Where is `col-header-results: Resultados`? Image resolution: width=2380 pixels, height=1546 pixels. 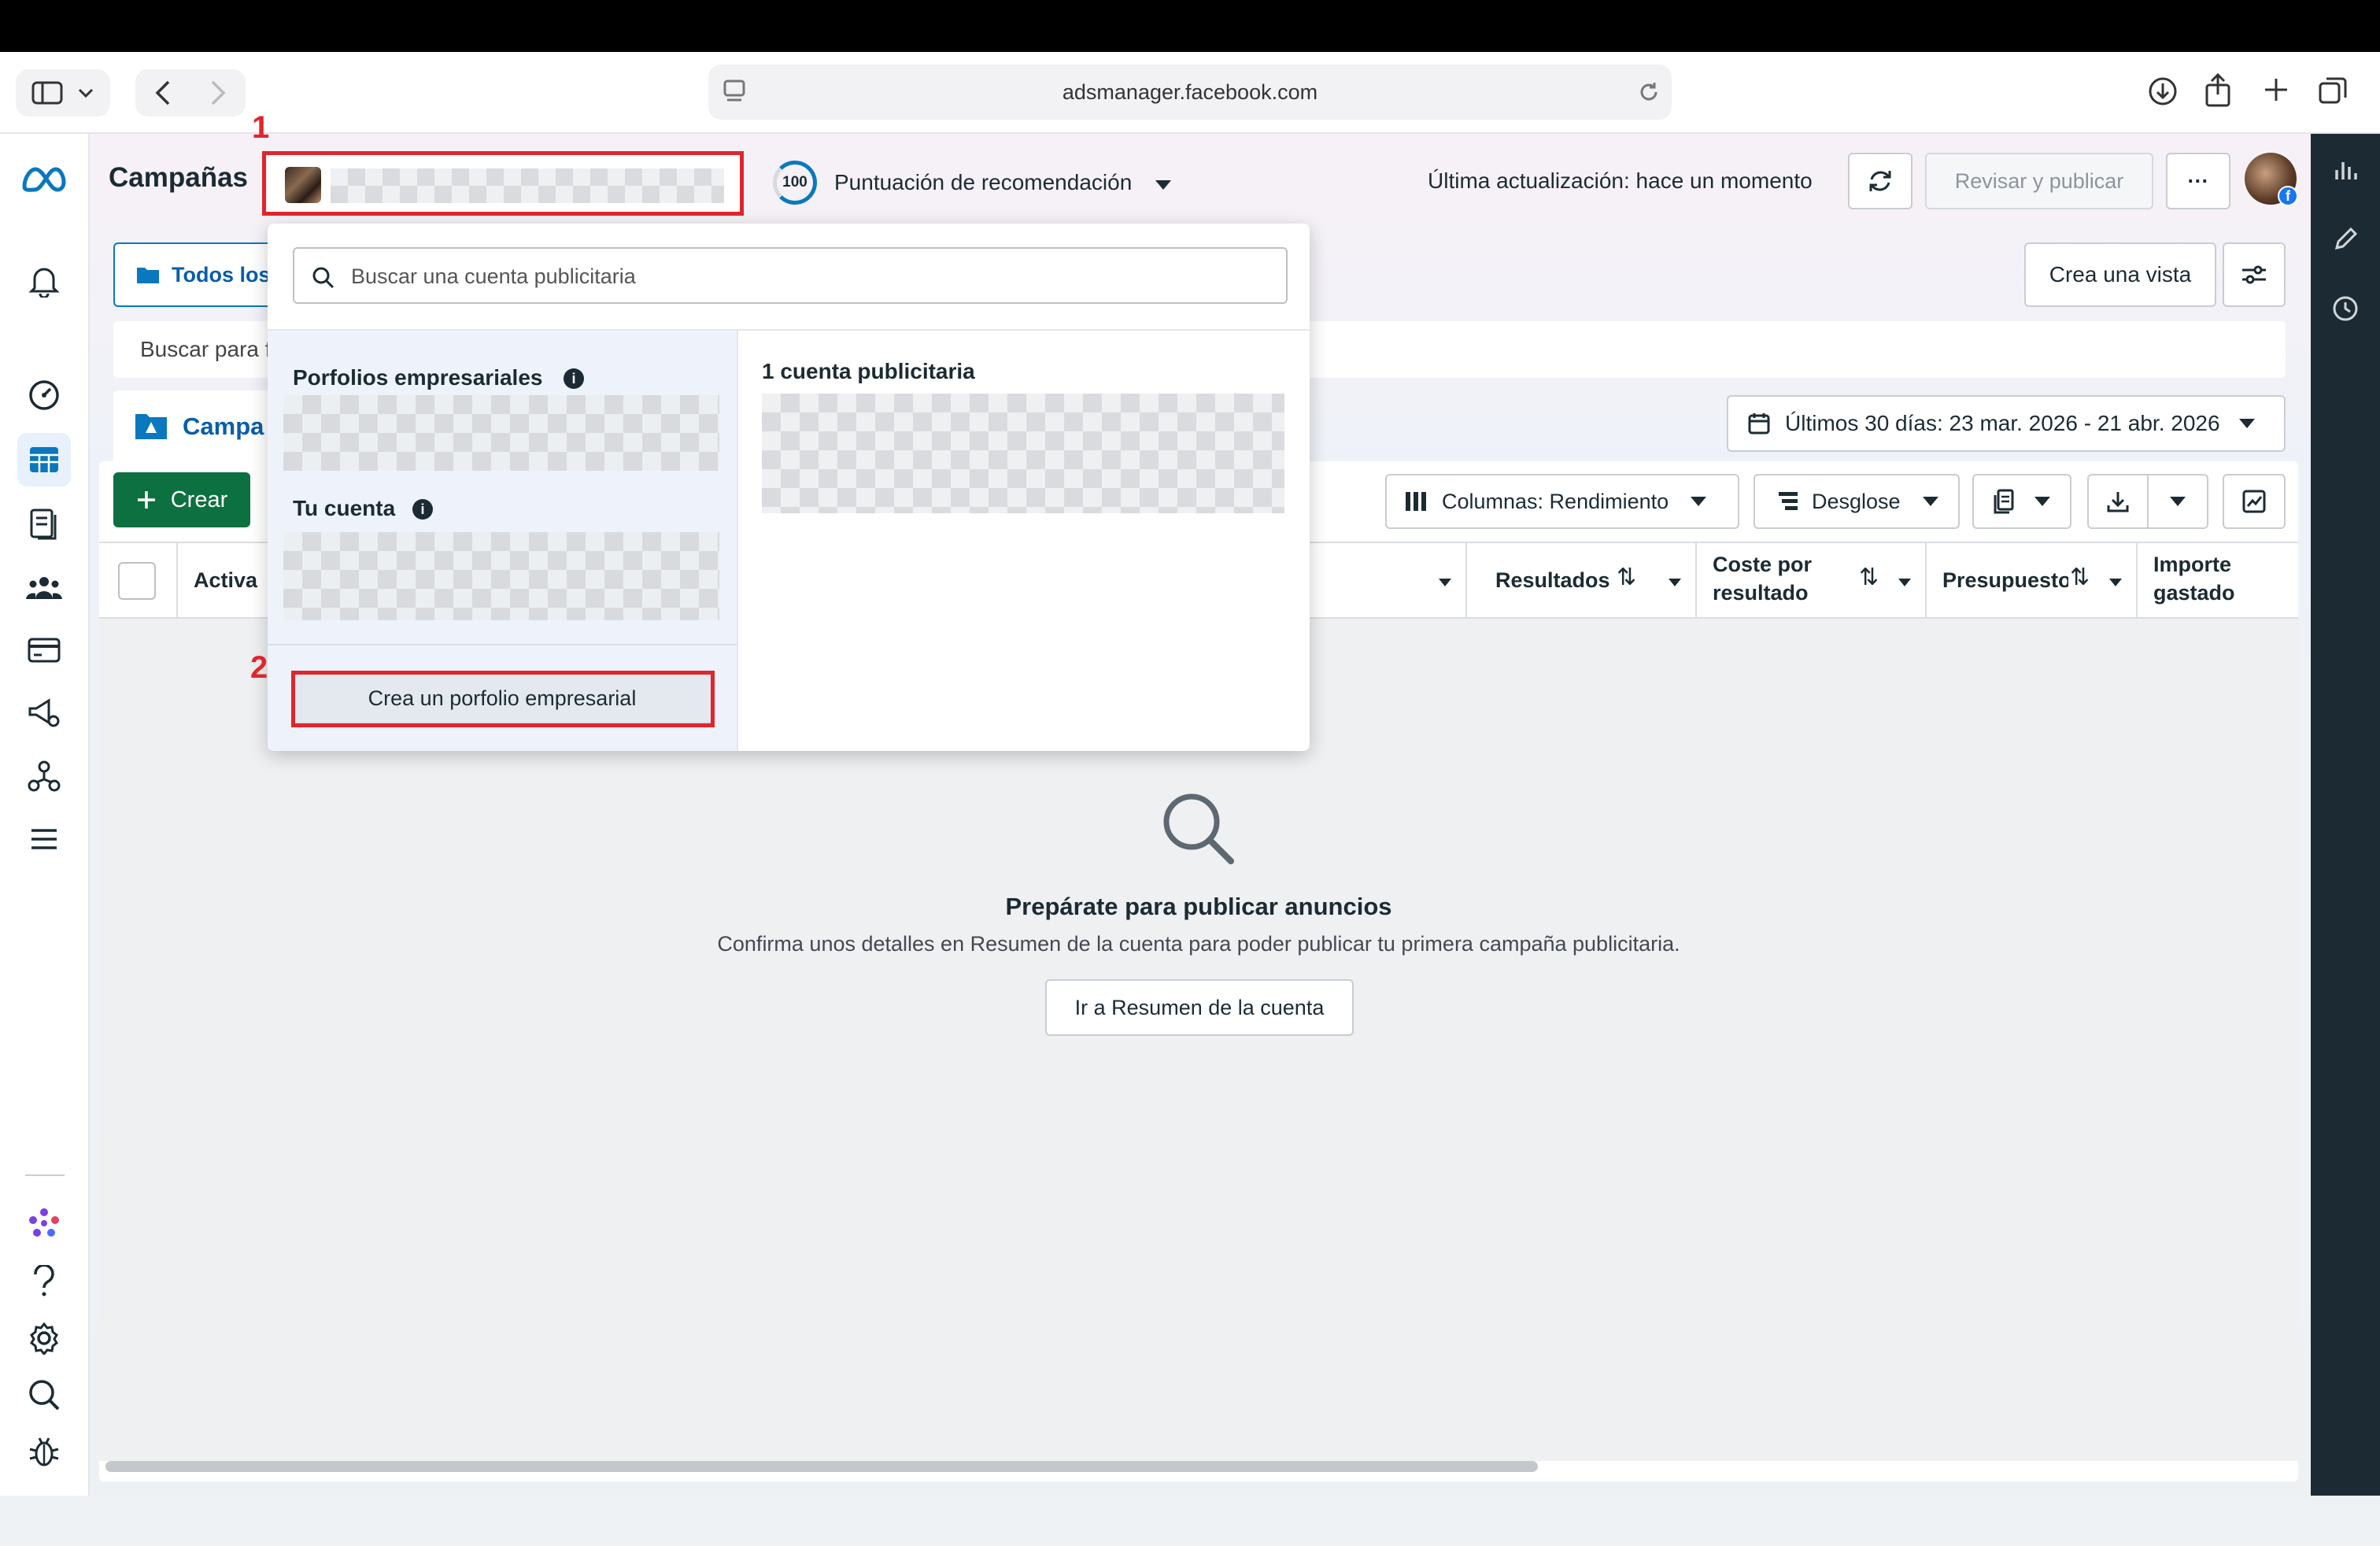 col-header-results: Resultados is located at coordinates (1552, 580).